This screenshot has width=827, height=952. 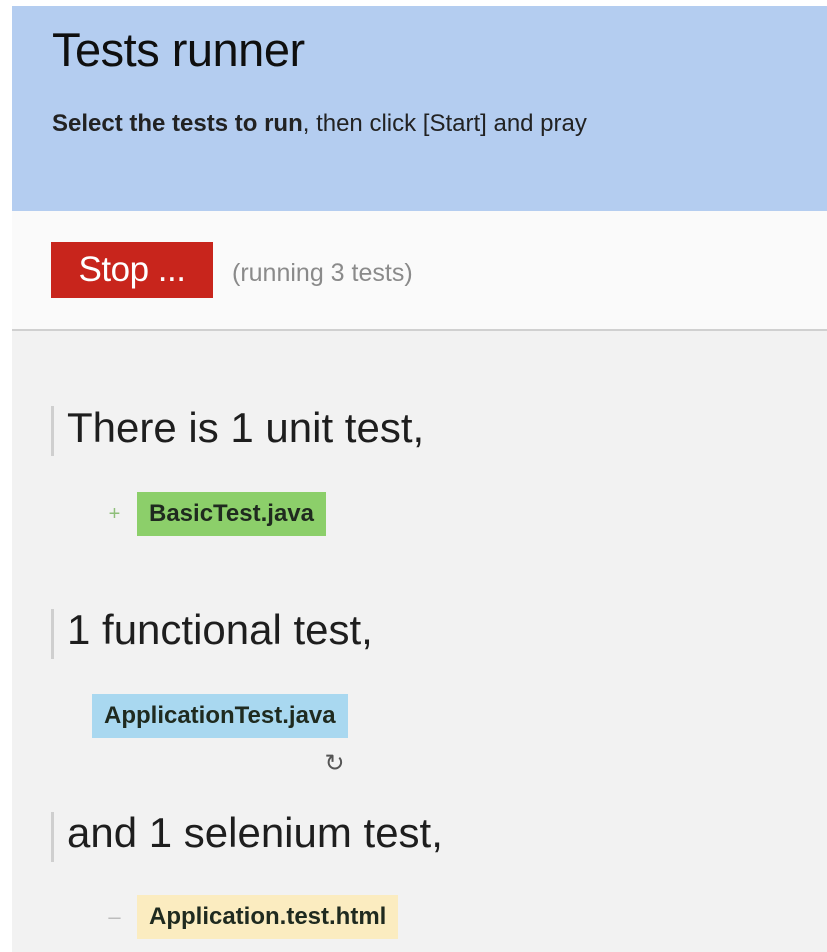 I want to click on test-item-application-test-html: – Application.test.html, so click(x=245, y=917).